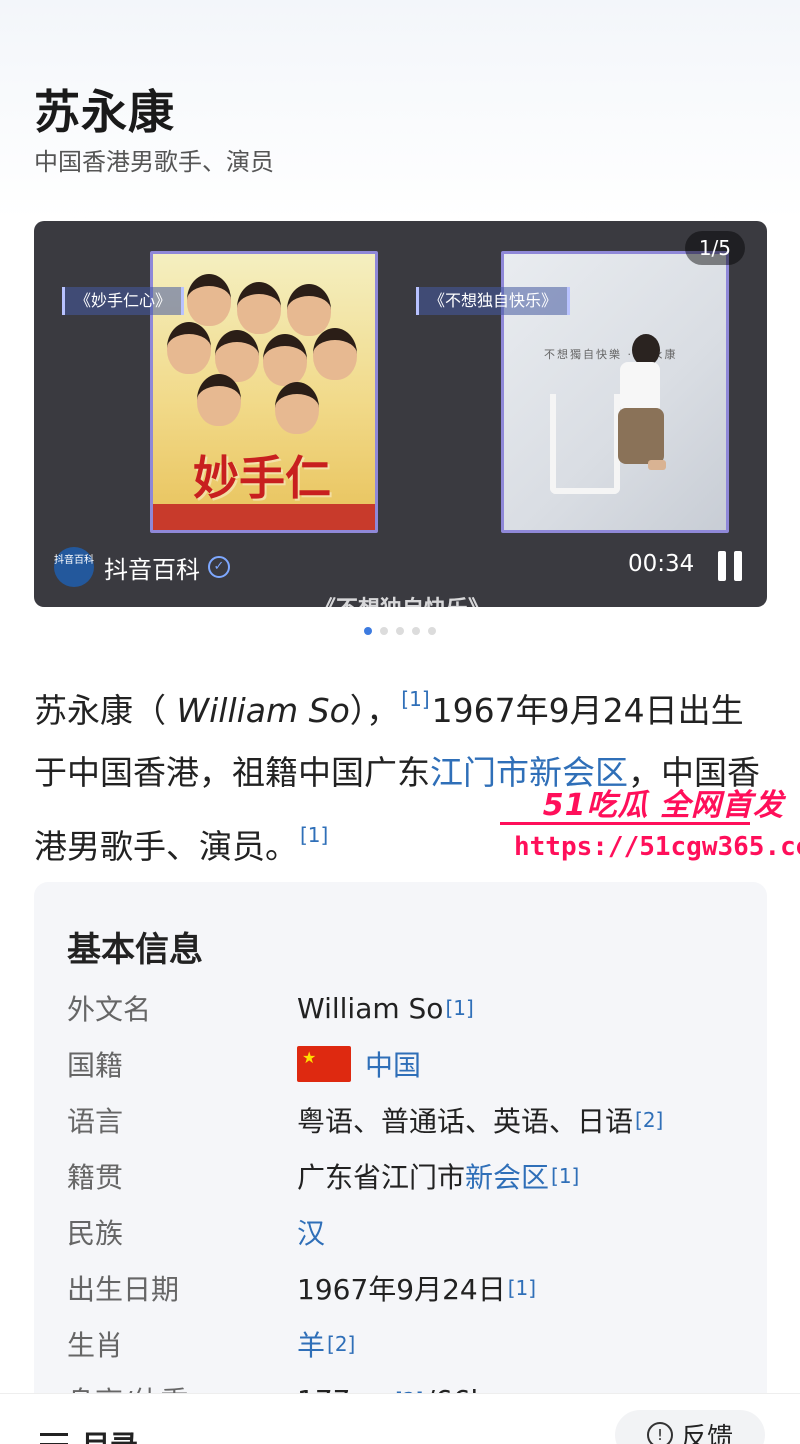 Image resolution: width=800 pixels, height=1444 pixels. What do you see at coordinates (264, 517) in the screenshot?
I see `poster-footer` at bounding box center [264, 517].